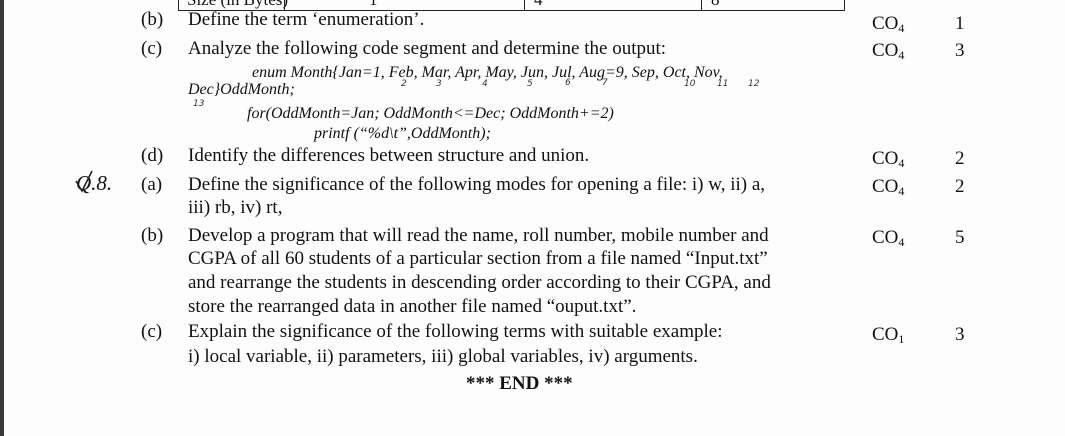  Describe the element at coordinates (94, 182) in the screenshot. I see `question-number-8: Q.8.` at that location.